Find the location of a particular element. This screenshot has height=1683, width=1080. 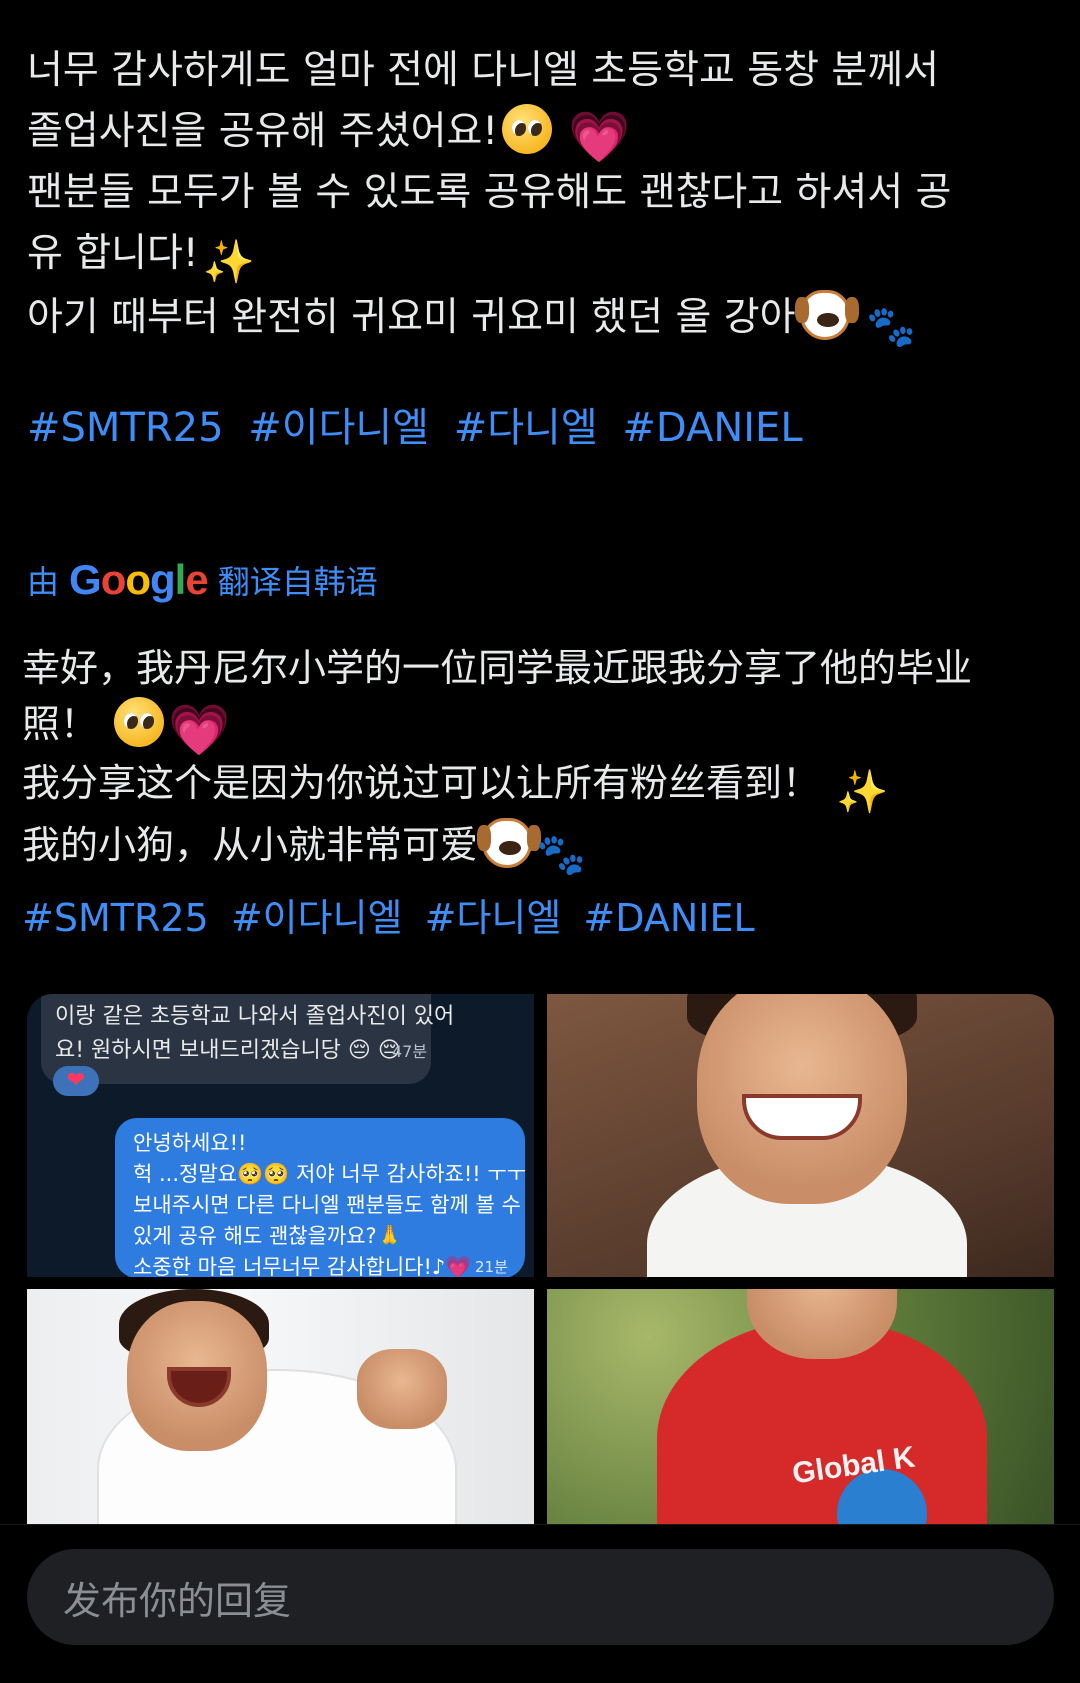

reply-placeholder: 发布你的回复 is located at coordinates (177, 1600).